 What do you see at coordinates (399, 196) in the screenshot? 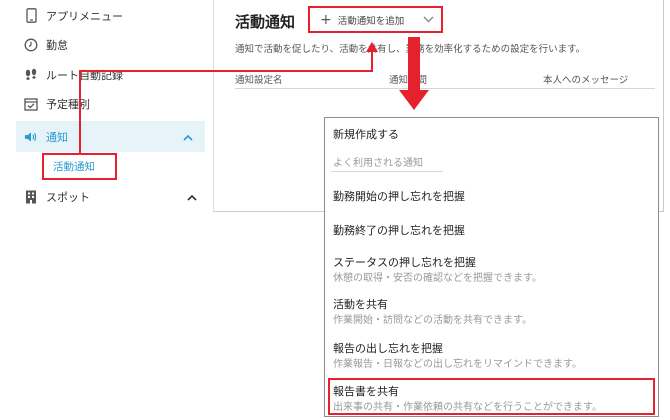
I see `menu-option-start-forgot: 勤務開始の押し忘れを把握` at bounding box center [399, 196].